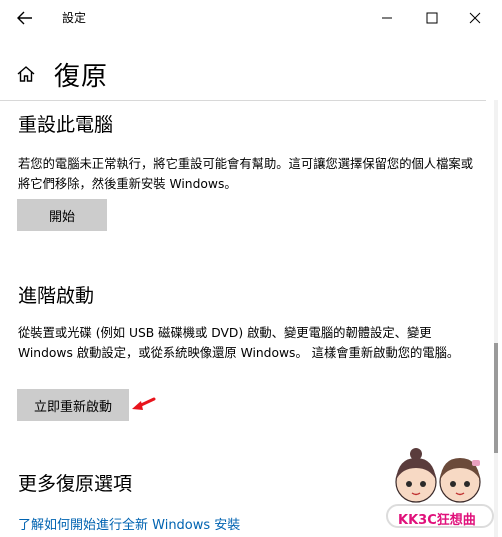 This screenshot has width=502, height=537. What do you see at coordinates (66, 125) in the screenshot?
I see `section-title-reset-pc: 重設此電腦` at bounding box center [66, 125].